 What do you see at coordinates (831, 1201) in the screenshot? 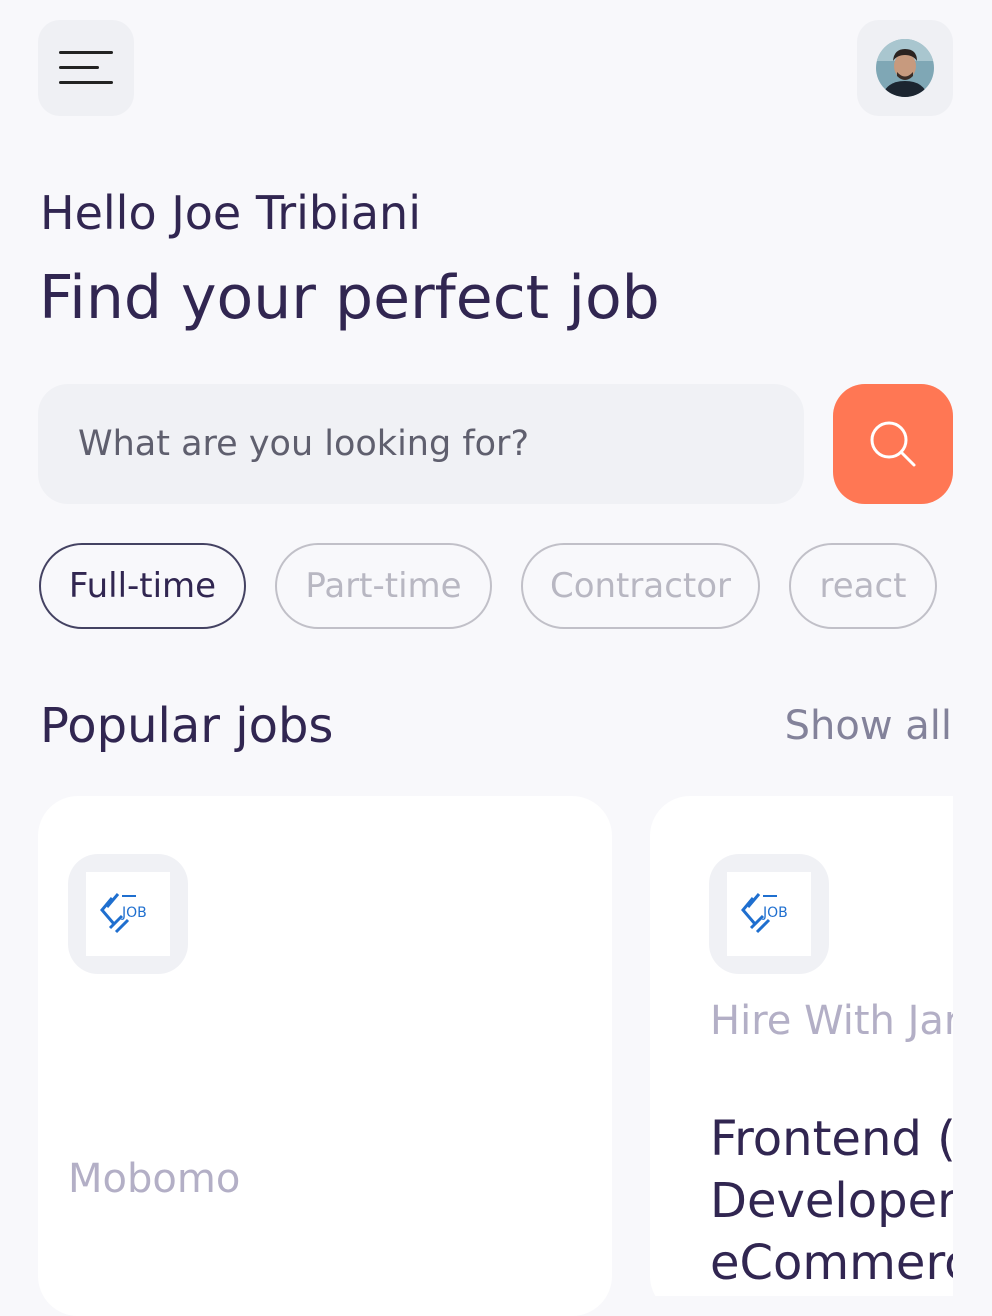
I see `job-title: Frontend ( Developer eCommerc` at bounding box center [831, 1201].